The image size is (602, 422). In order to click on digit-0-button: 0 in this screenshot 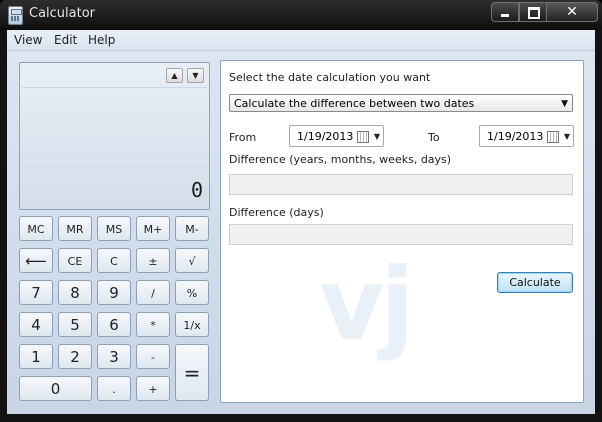, I will do `click(55, 388)`.